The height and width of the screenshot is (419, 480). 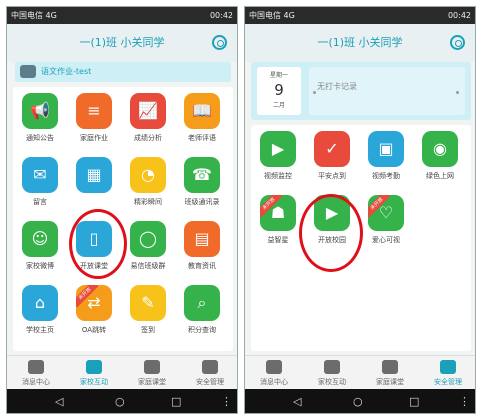 I want to click on book-icon: 📖, so click(x=202, y=111).